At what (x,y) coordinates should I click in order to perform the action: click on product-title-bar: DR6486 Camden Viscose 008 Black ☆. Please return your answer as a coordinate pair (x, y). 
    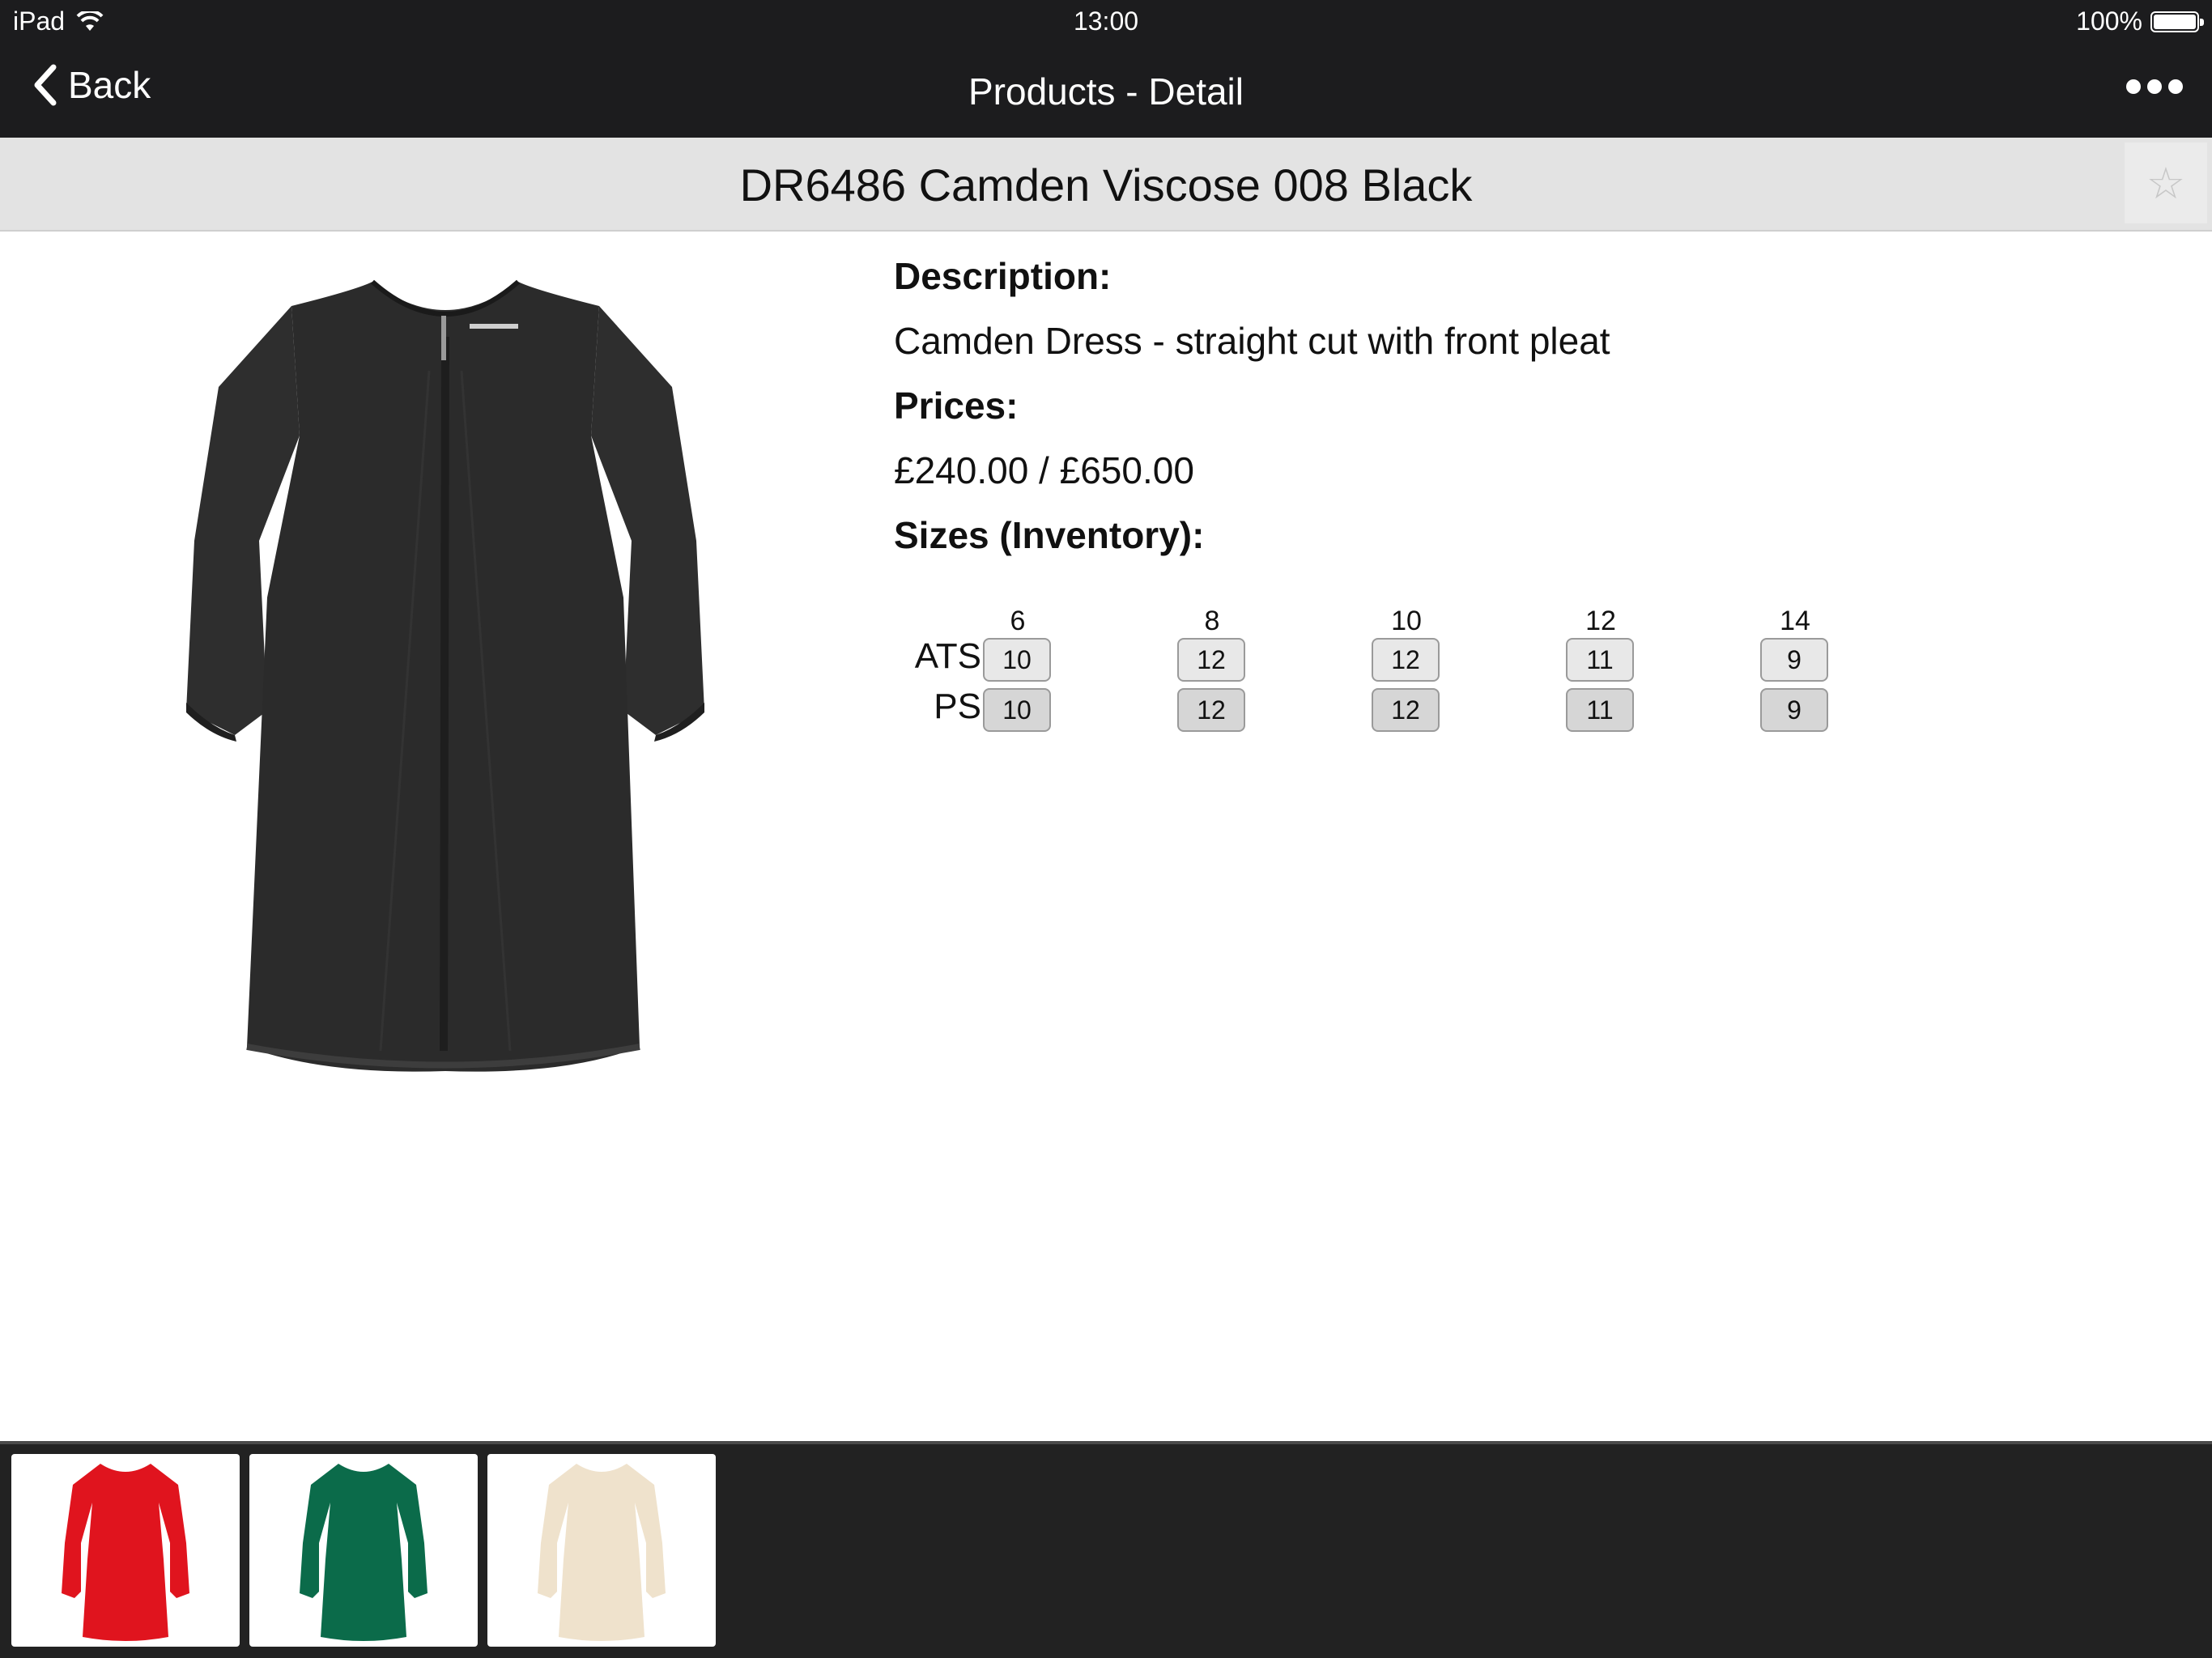
    Looking at the image, I should click on (1106, 185).